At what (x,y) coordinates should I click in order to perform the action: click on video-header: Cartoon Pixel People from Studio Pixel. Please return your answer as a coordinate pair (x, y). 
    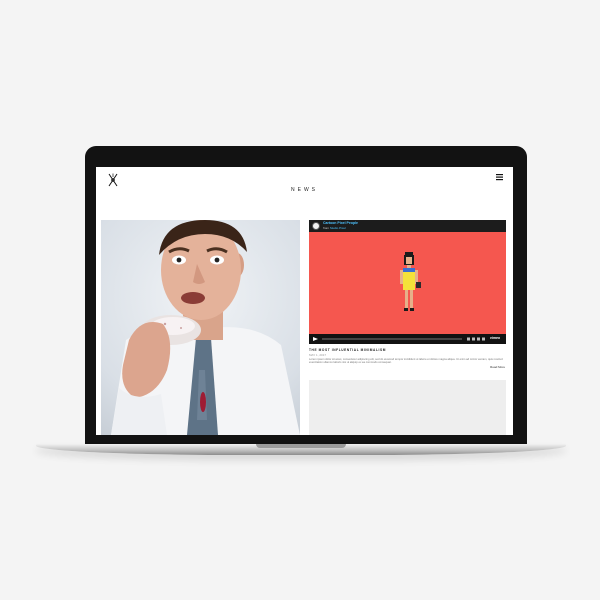
    Looking at the image, I should click on (407, 226).